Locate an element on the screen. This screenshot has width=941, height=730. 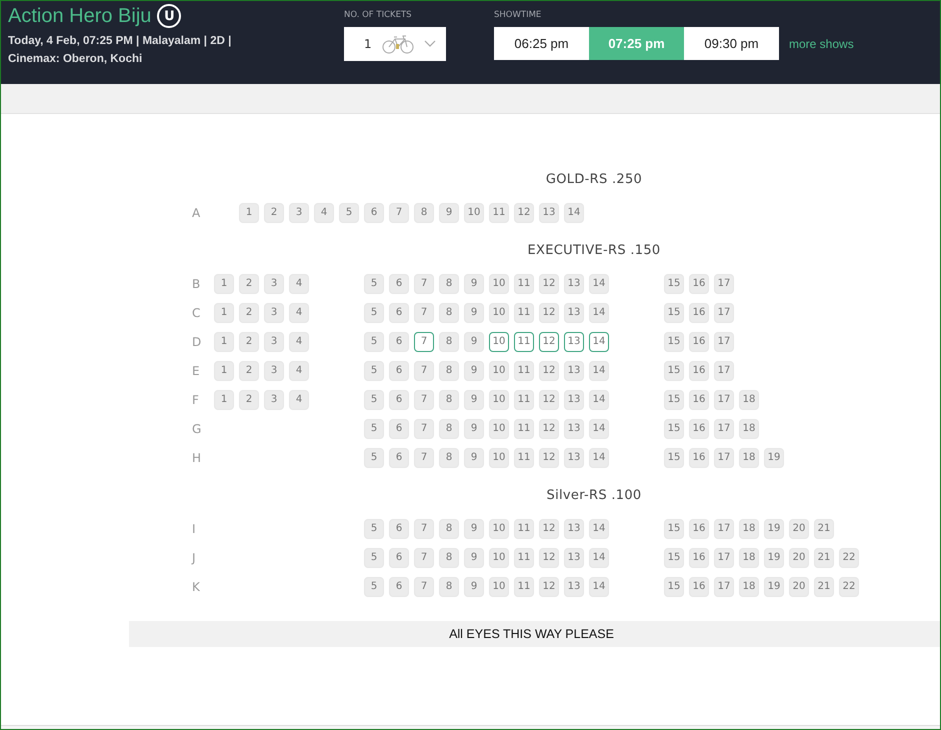
showtime-button: 09:30 pm is located at coordinates (731, 43).